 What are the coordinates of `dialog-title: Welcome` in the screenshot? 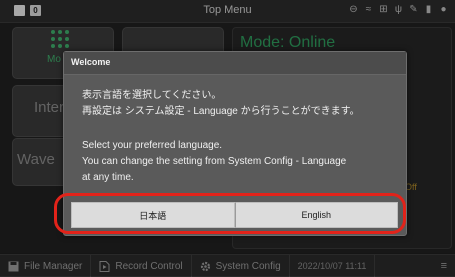 It's located at (91, 62).